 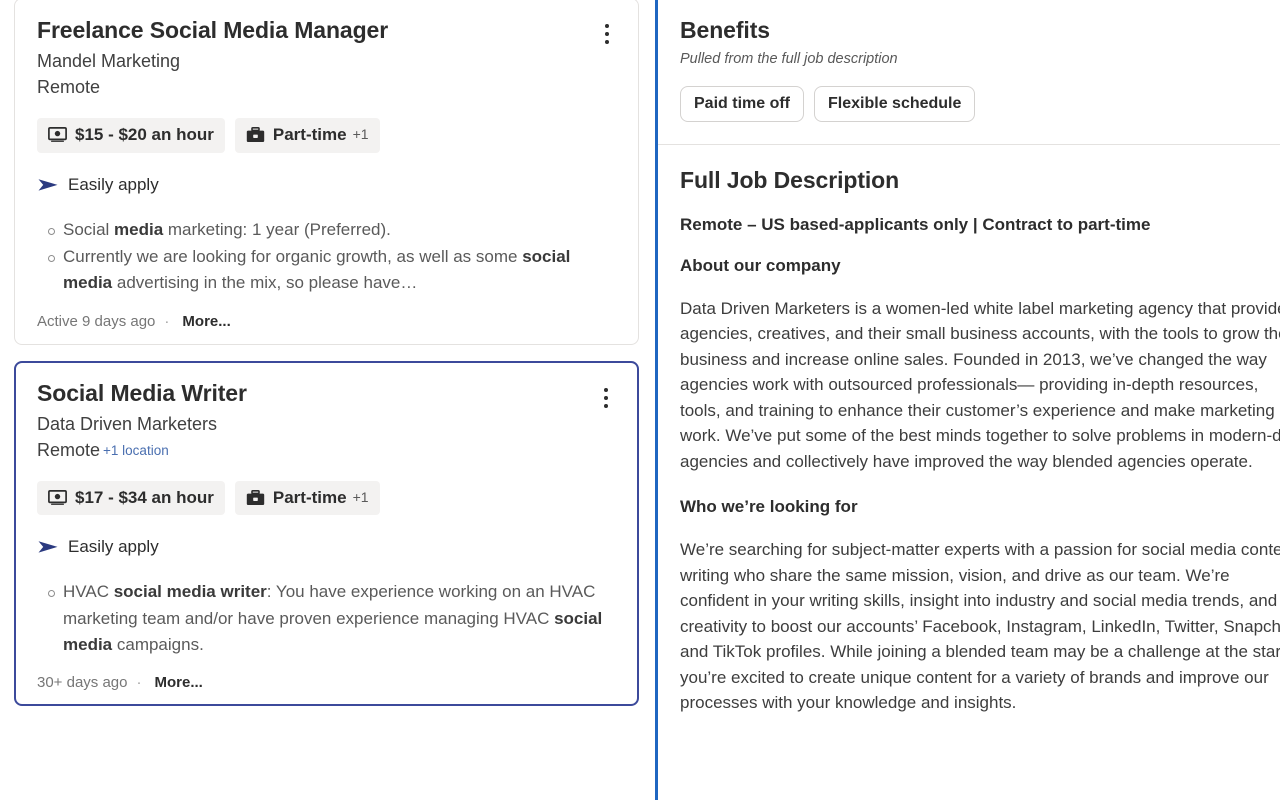 What do you see at coordinates (326, 450) in the screenshot?
I see `job-location: Remote +1 location` at bounding box center [326, 450].